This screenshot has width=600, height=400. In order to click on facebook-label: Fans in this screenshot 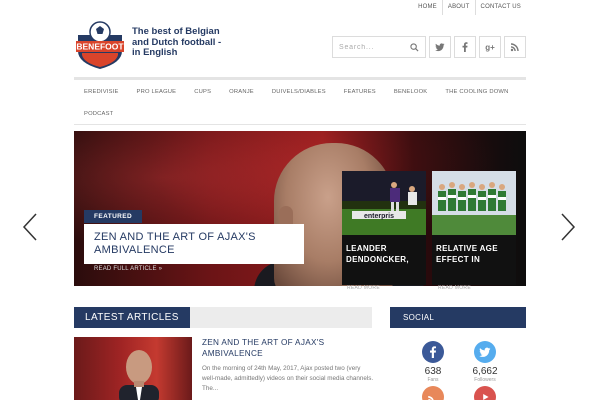, I will do `click(433, 380)`.